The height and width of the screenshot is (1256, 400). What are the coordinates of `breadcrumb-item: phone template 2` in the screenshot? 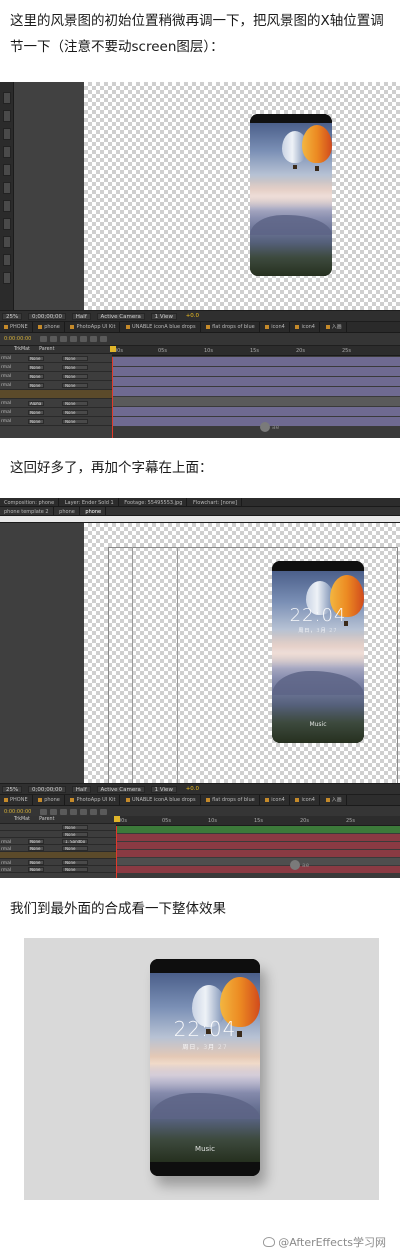 It's located at (27, 511).